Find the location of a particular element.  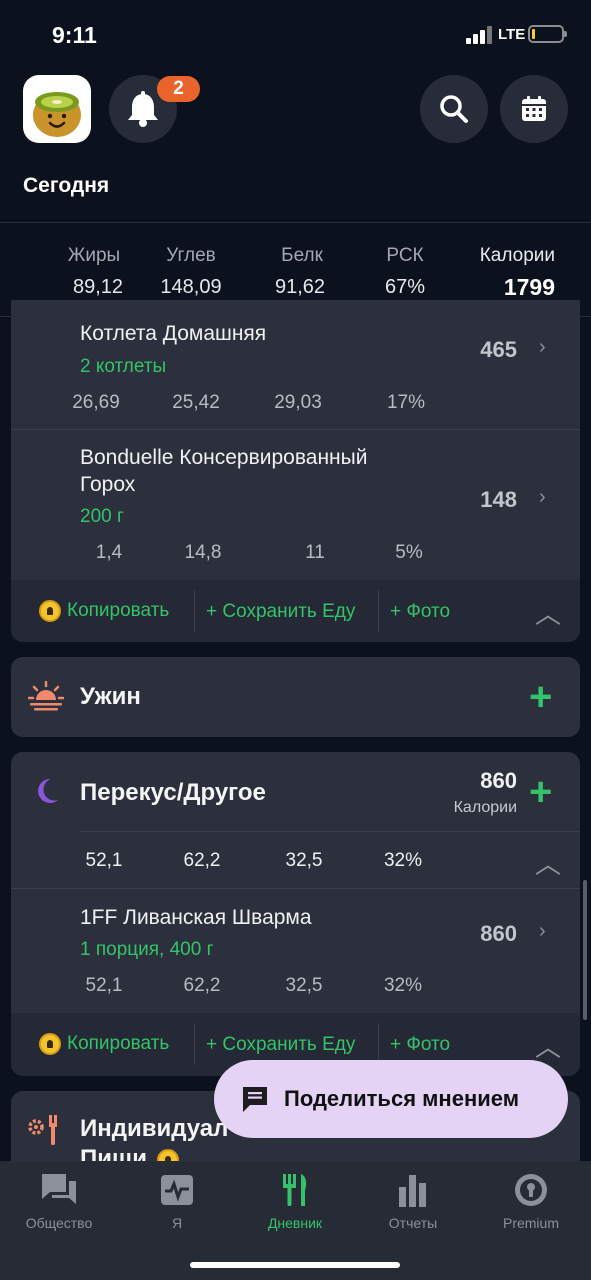

meal-title: Перекус/Другое is located at coordinates (173, 792).